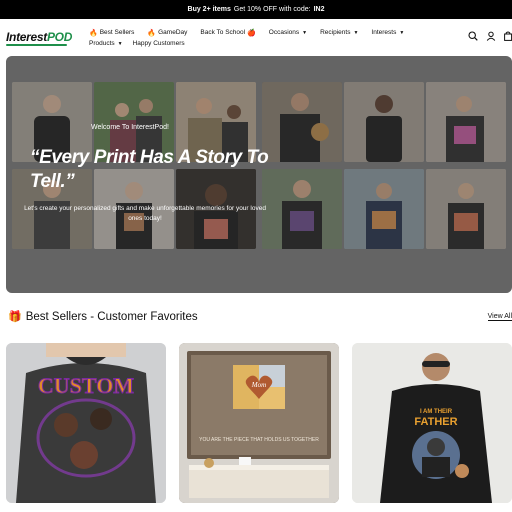  I want to click on nav-back-to-school: Back To School 🍎, so click(227, 33).